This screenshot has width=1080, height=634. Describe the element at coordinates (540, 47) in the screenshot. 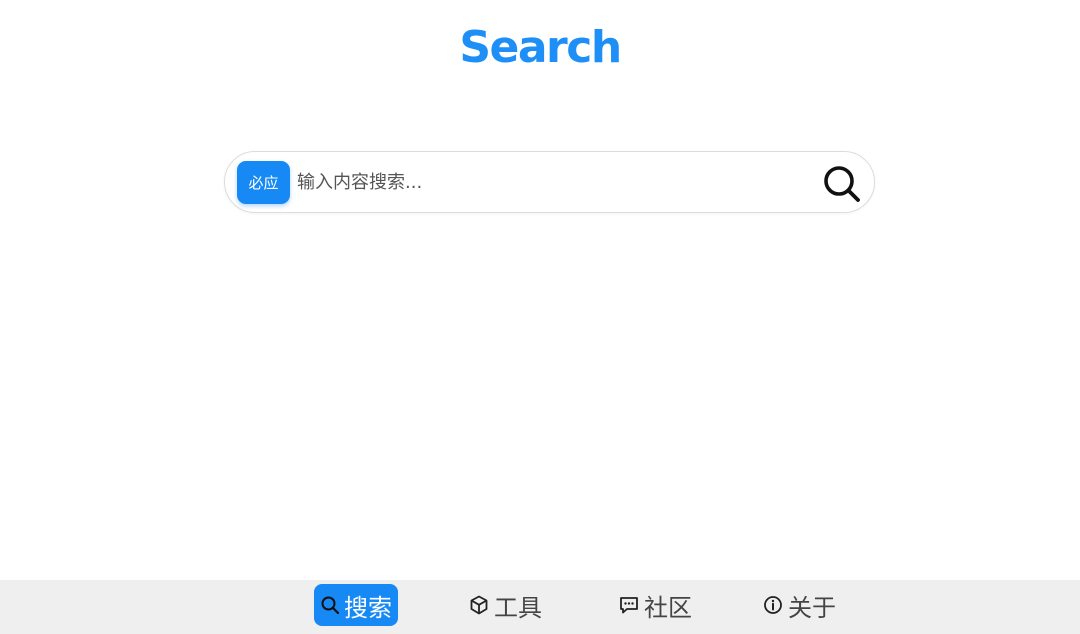

I see `brand-logo-text: Search` at that location.